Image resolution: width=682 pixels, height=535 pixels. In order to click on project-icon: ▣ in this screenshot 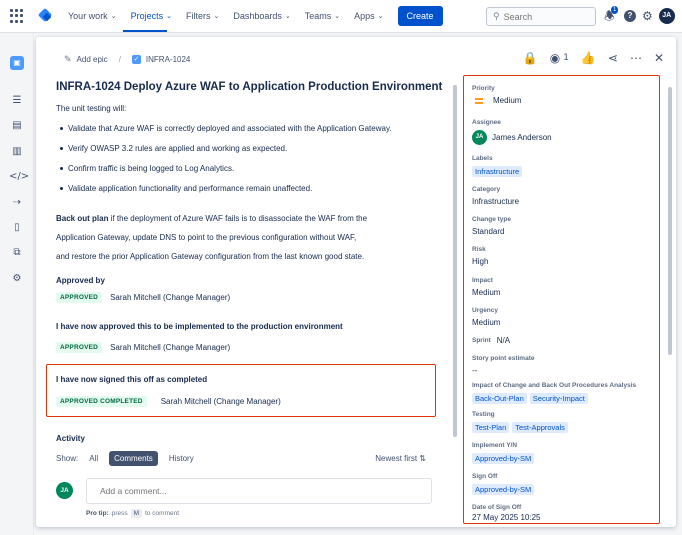, I will do `click(17, 63)`.